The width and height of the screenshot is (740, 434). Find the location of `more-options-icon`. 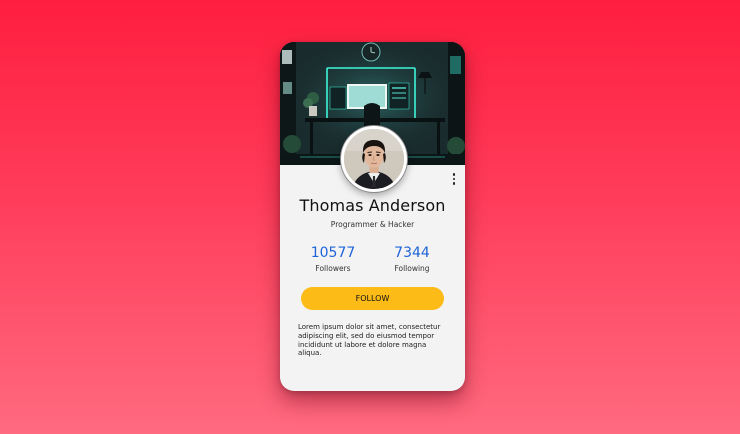

more-options-icon is located at coordinates (454, 179).